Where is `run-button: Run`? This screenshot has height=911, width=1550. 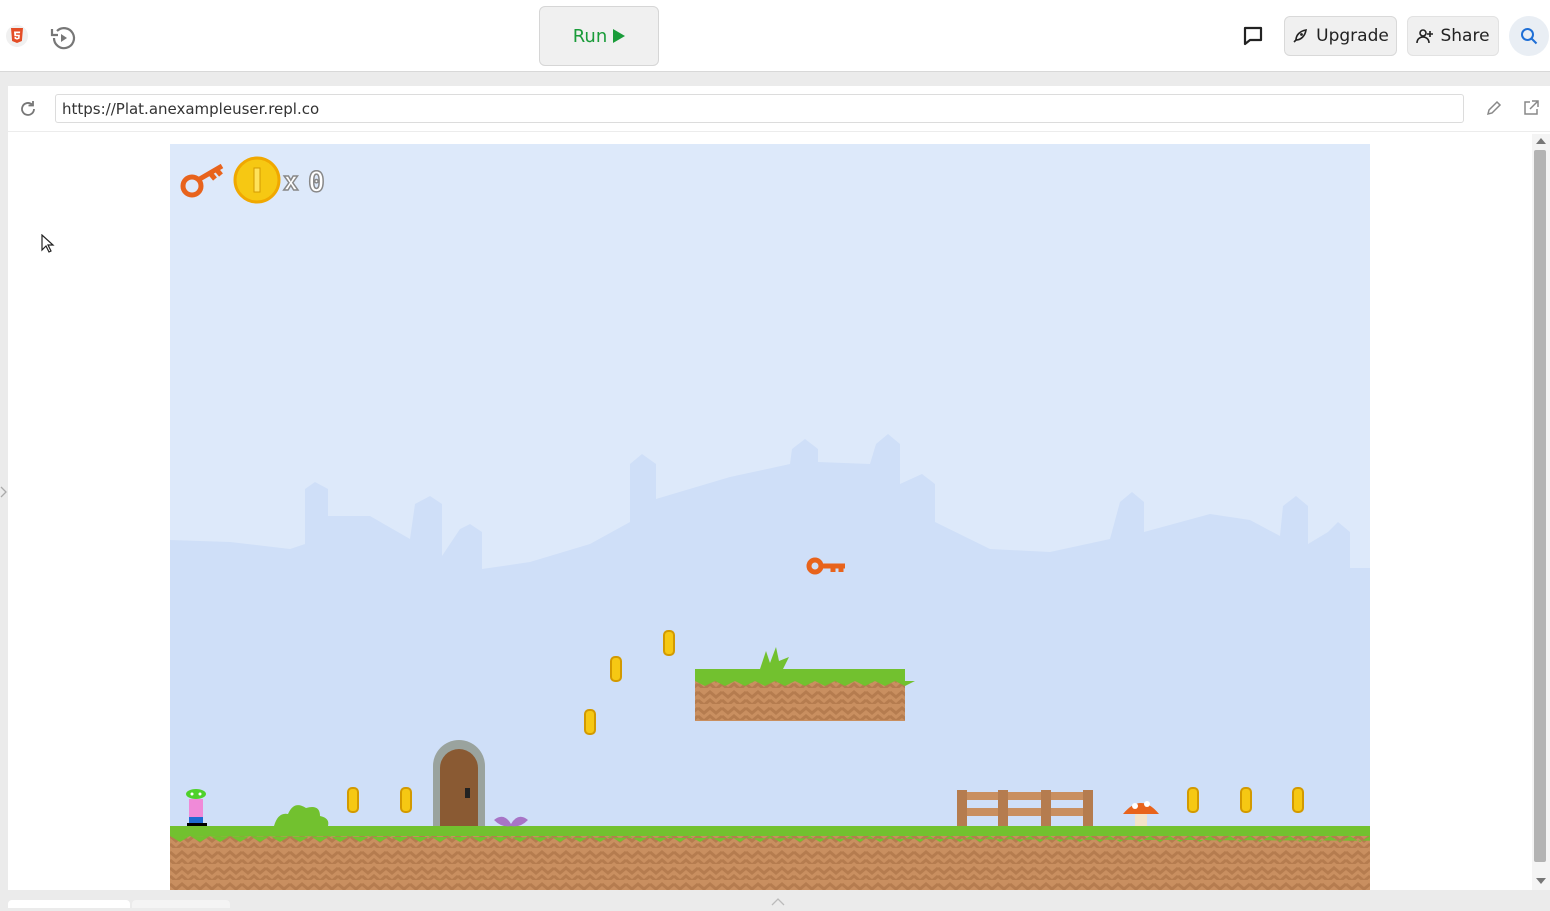
run-button: Run is located at coordinates (599, 36).